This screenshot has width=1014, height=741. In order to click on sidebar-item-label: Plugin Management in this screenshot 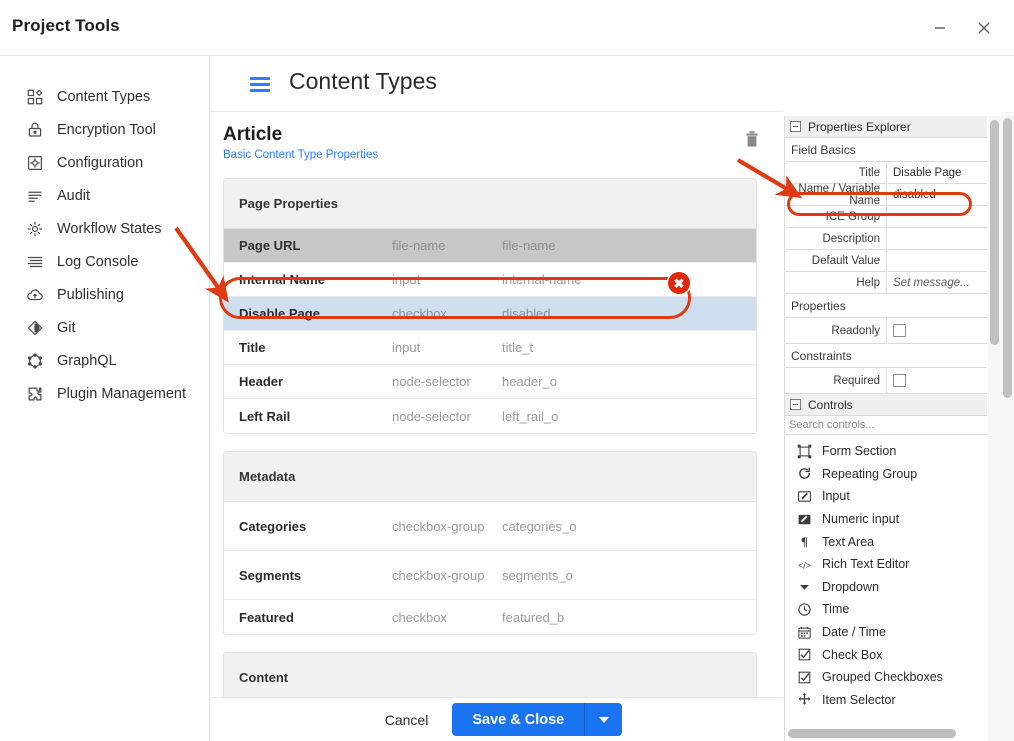, I will do `click(121, 393)`.